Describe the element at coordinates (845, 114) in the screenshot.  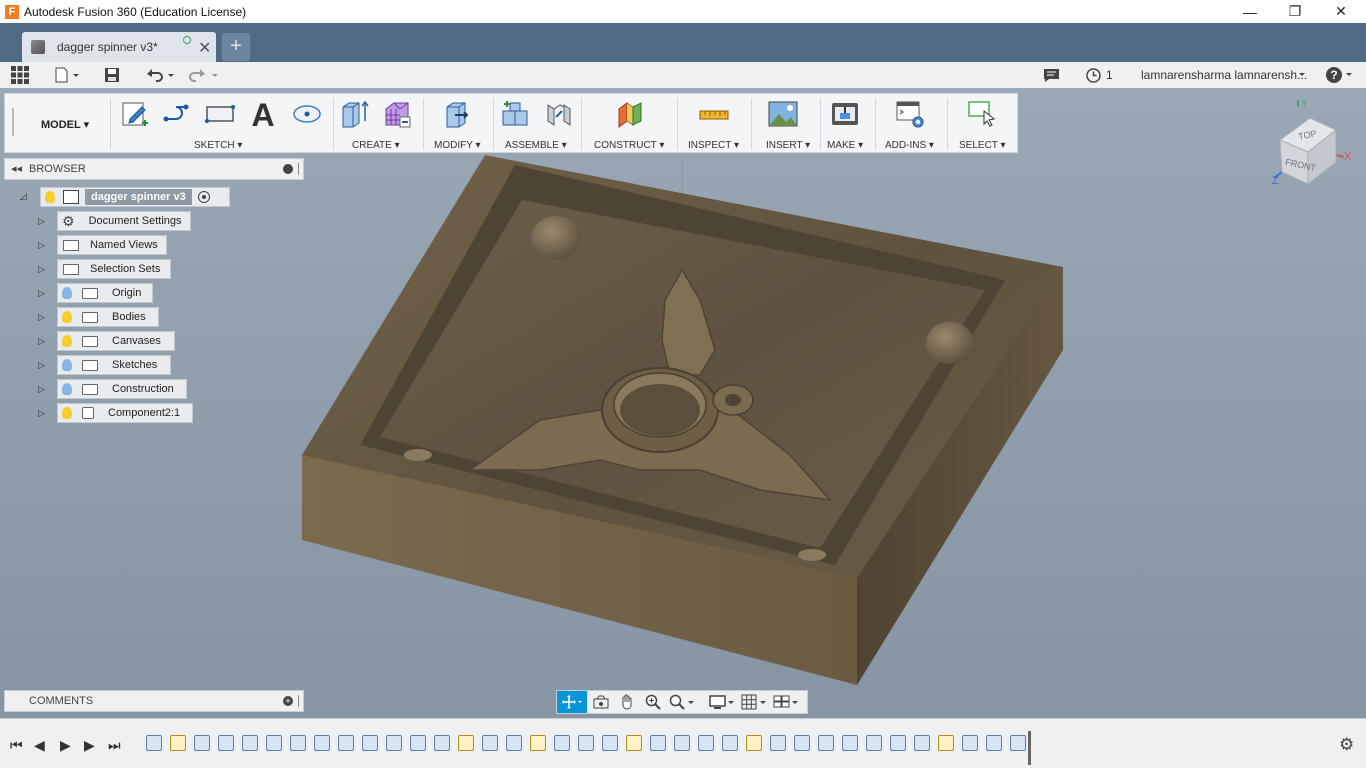
I see `3d-print-icon` at that location.